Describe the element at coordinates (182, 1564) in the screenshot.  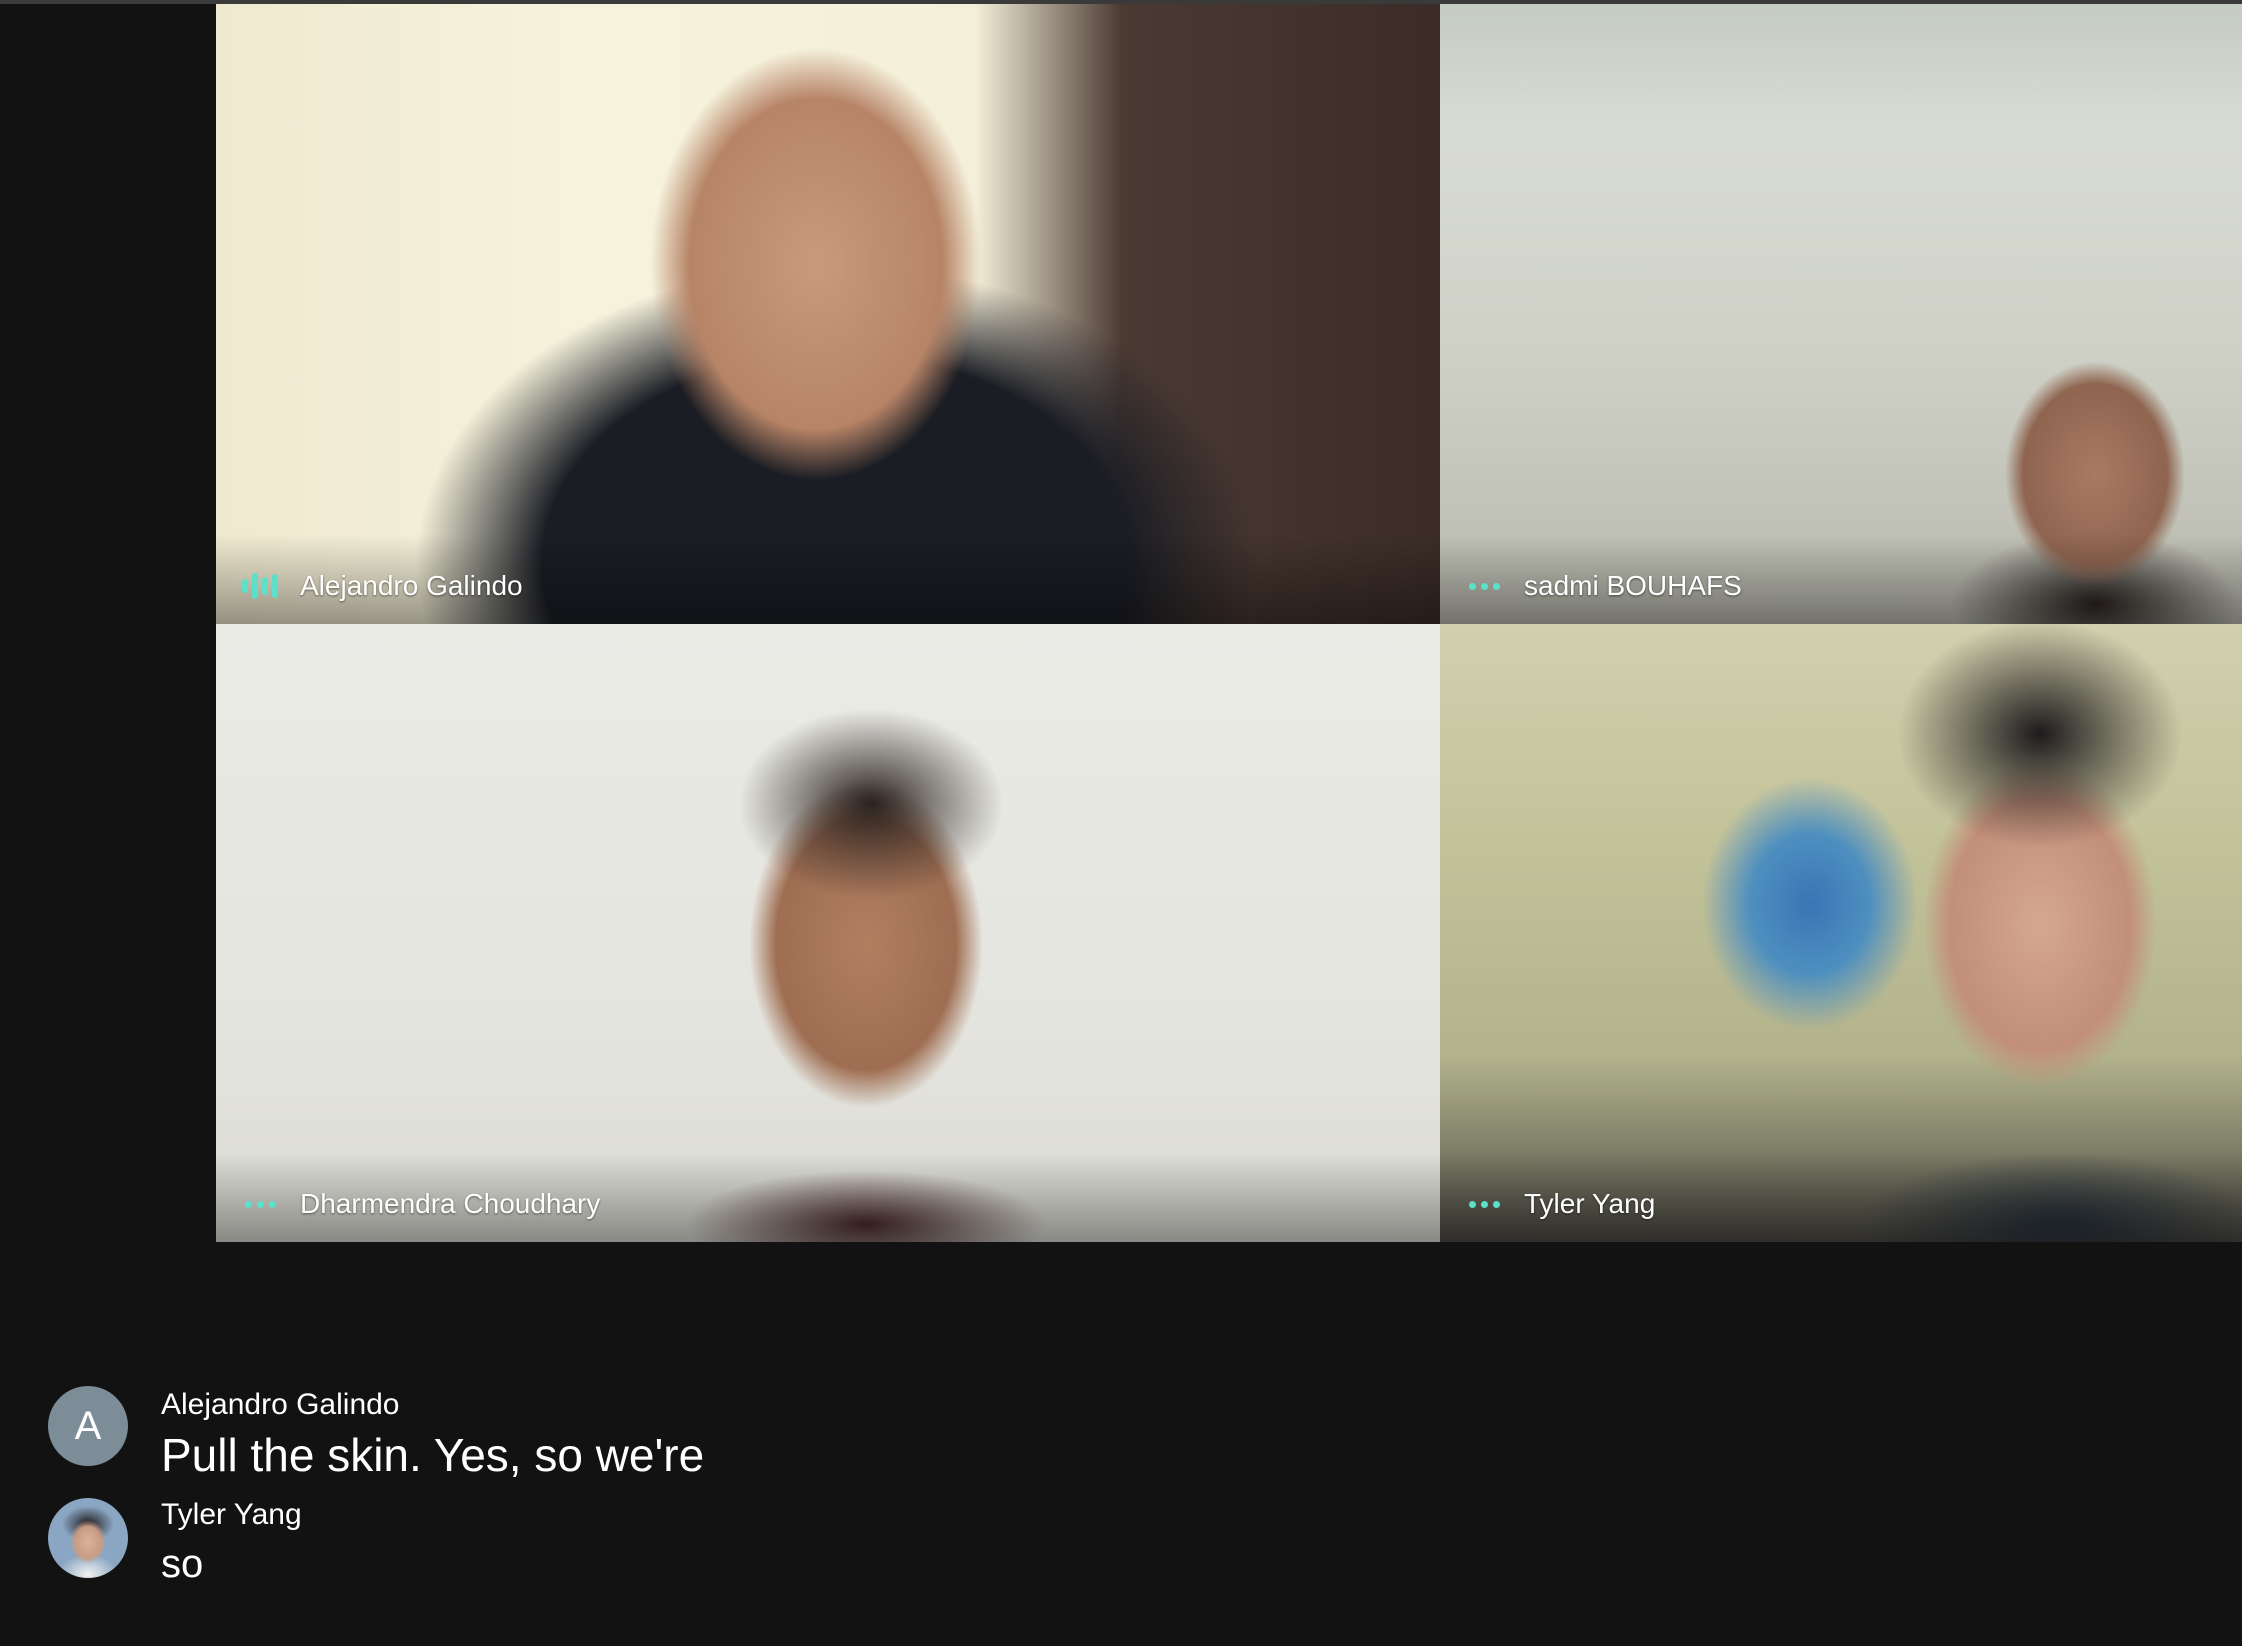
I see `caption-text: so` at that location.